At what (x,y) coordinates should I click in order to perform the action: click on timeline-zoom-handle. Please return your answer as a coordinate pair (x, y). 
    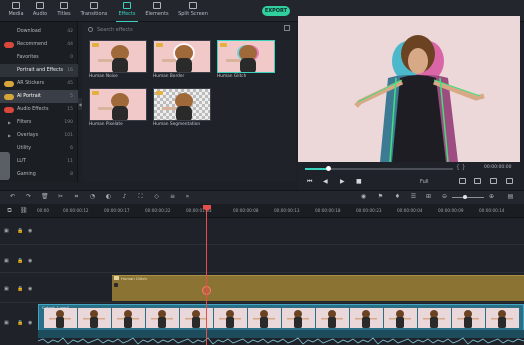
    Looking at the image, I should click on (465, 197).